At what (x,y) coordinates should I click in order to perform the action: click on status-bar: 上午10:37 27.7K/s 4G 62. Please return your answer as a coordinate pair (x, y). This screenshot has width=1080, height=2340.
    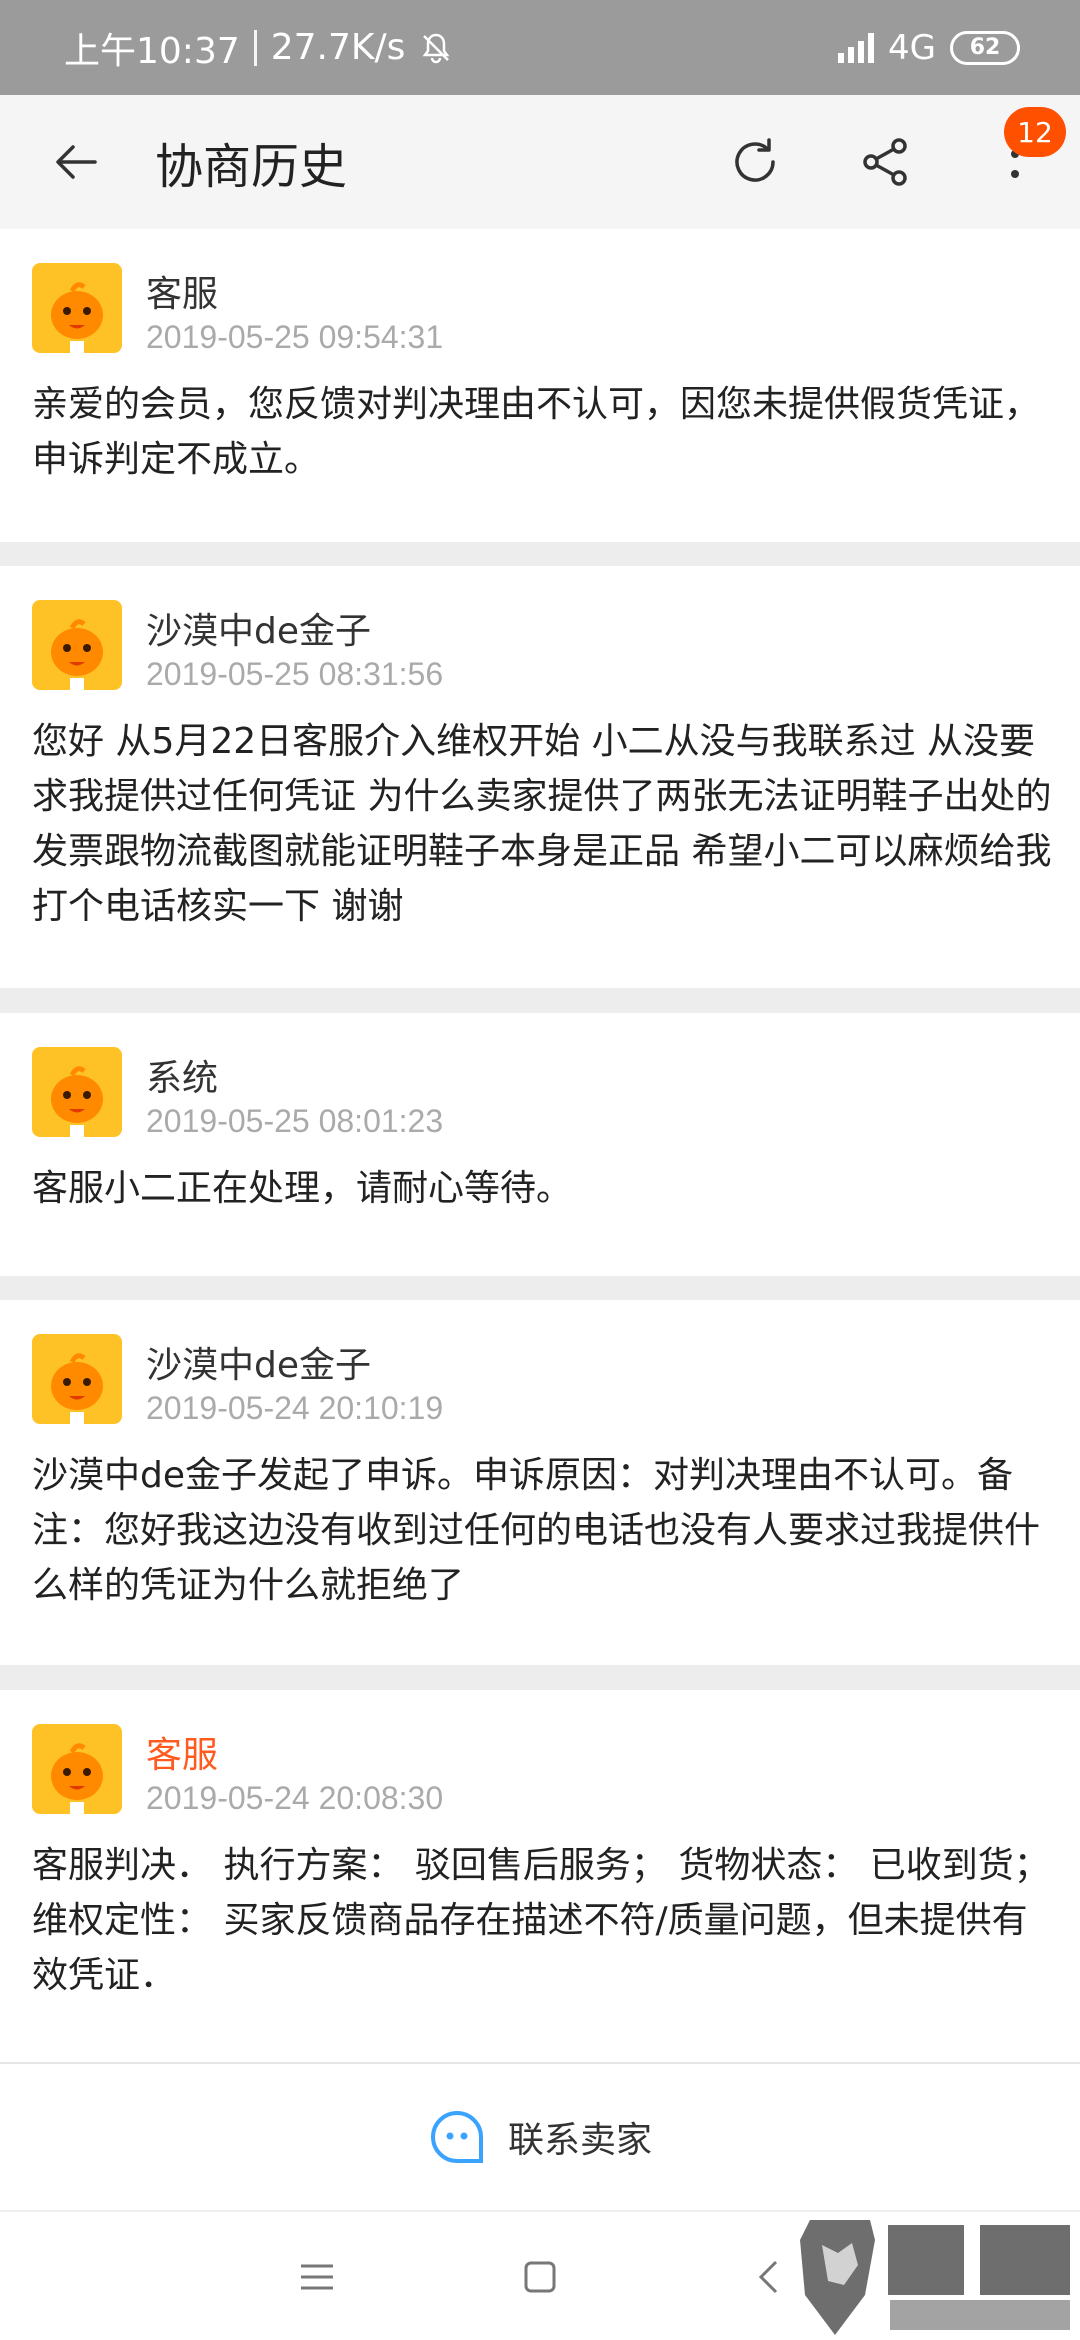
    Looking at the image, I should click on (540, 47).